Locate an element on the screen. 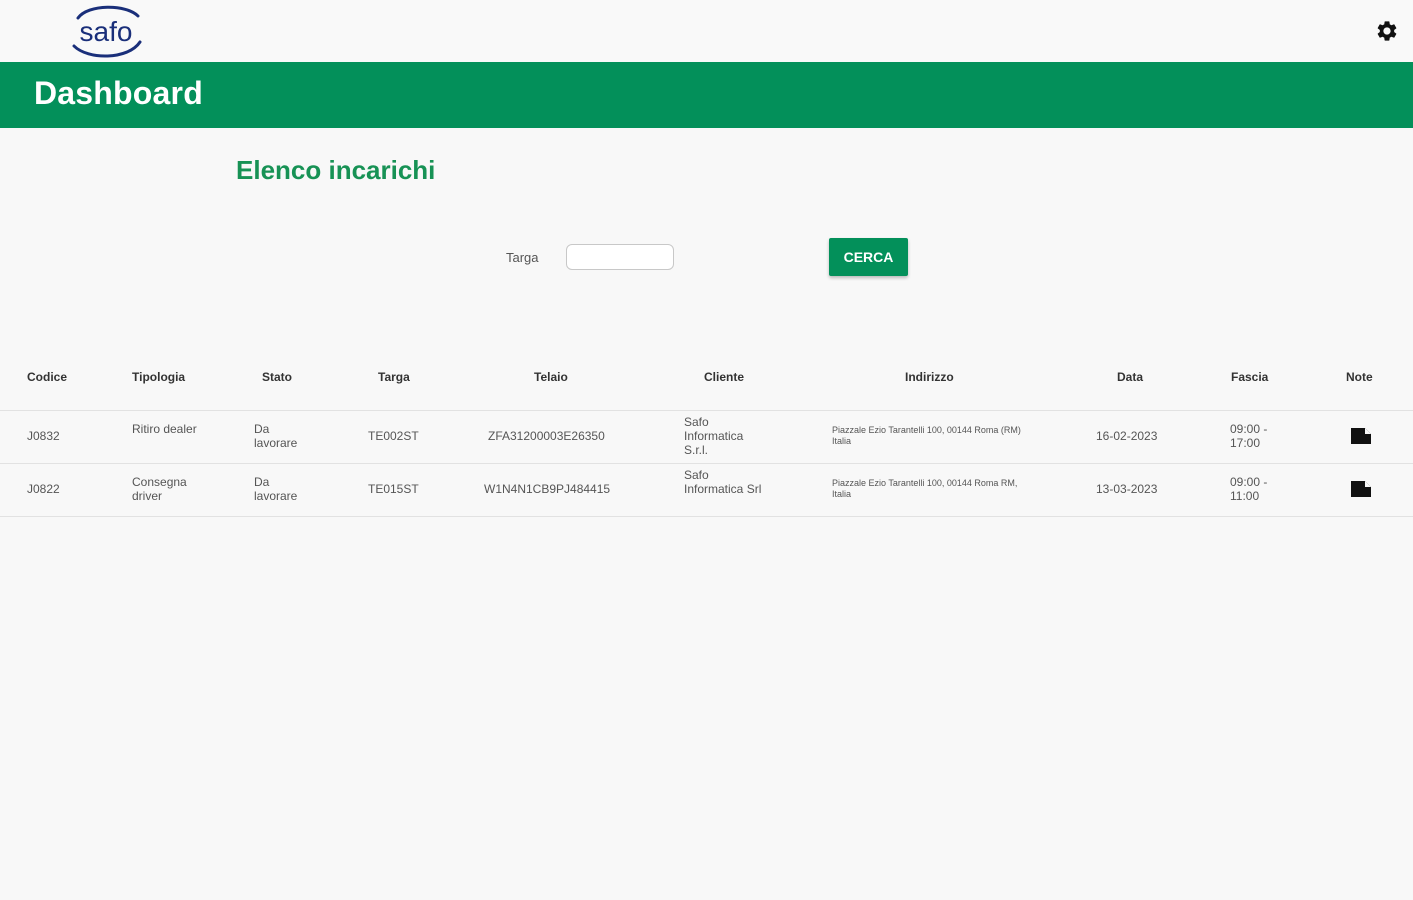 Image resolution: width=1413 pixels, height=900 pixels. cell-codice: J0832 is located at coordinates (43, 436).